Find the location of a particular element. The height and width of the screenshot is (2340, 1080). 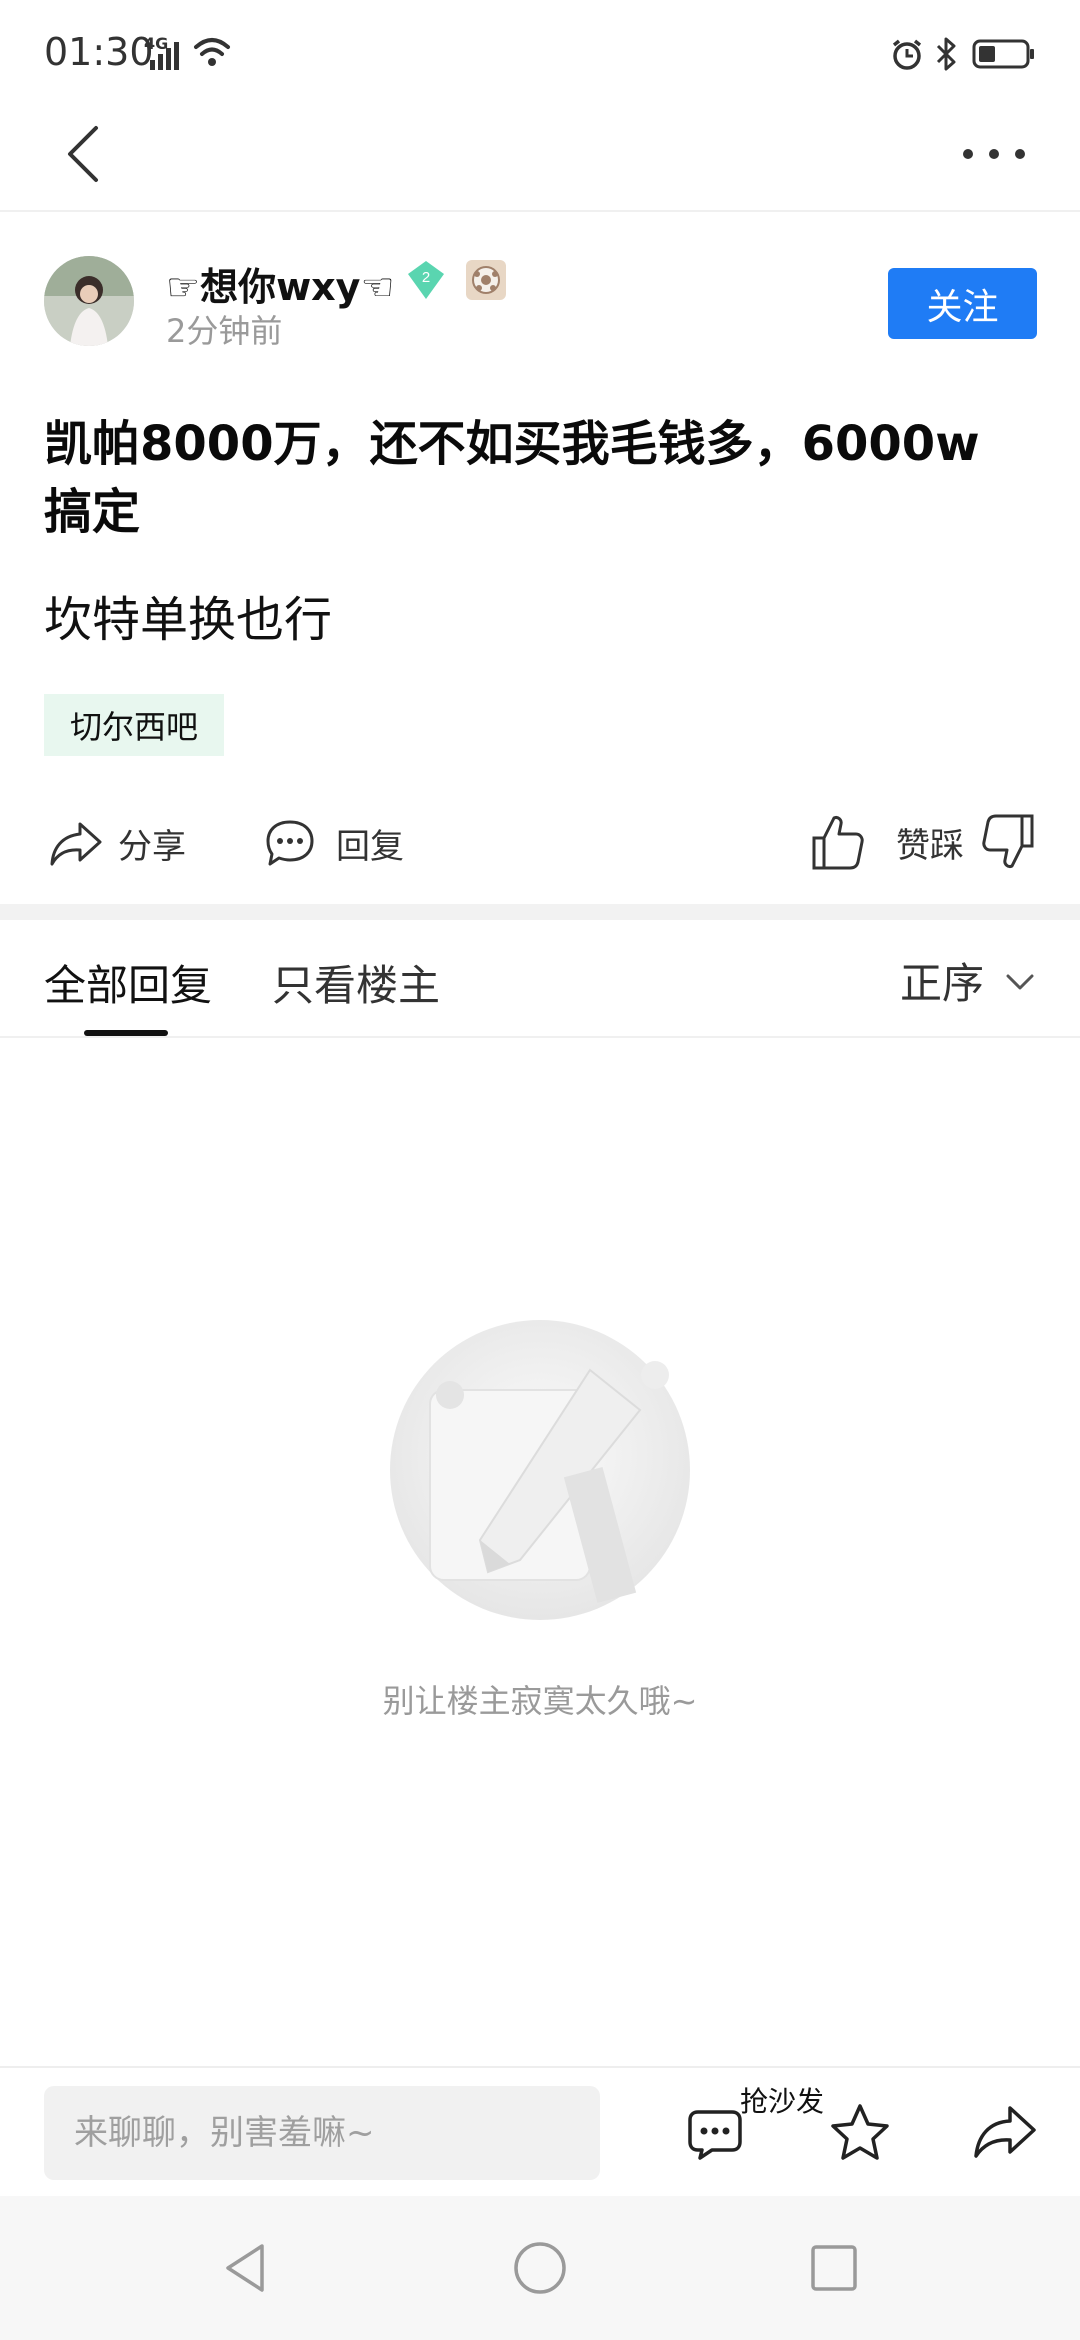

chevron-down-icon is located at coordinates (1020, 981).